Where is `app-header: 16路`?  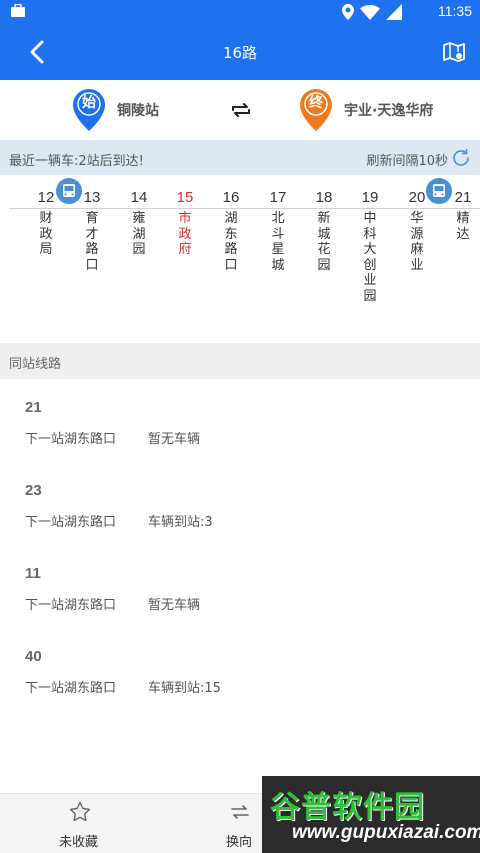 app-header: 16路 is located at coordinates (240, 52).